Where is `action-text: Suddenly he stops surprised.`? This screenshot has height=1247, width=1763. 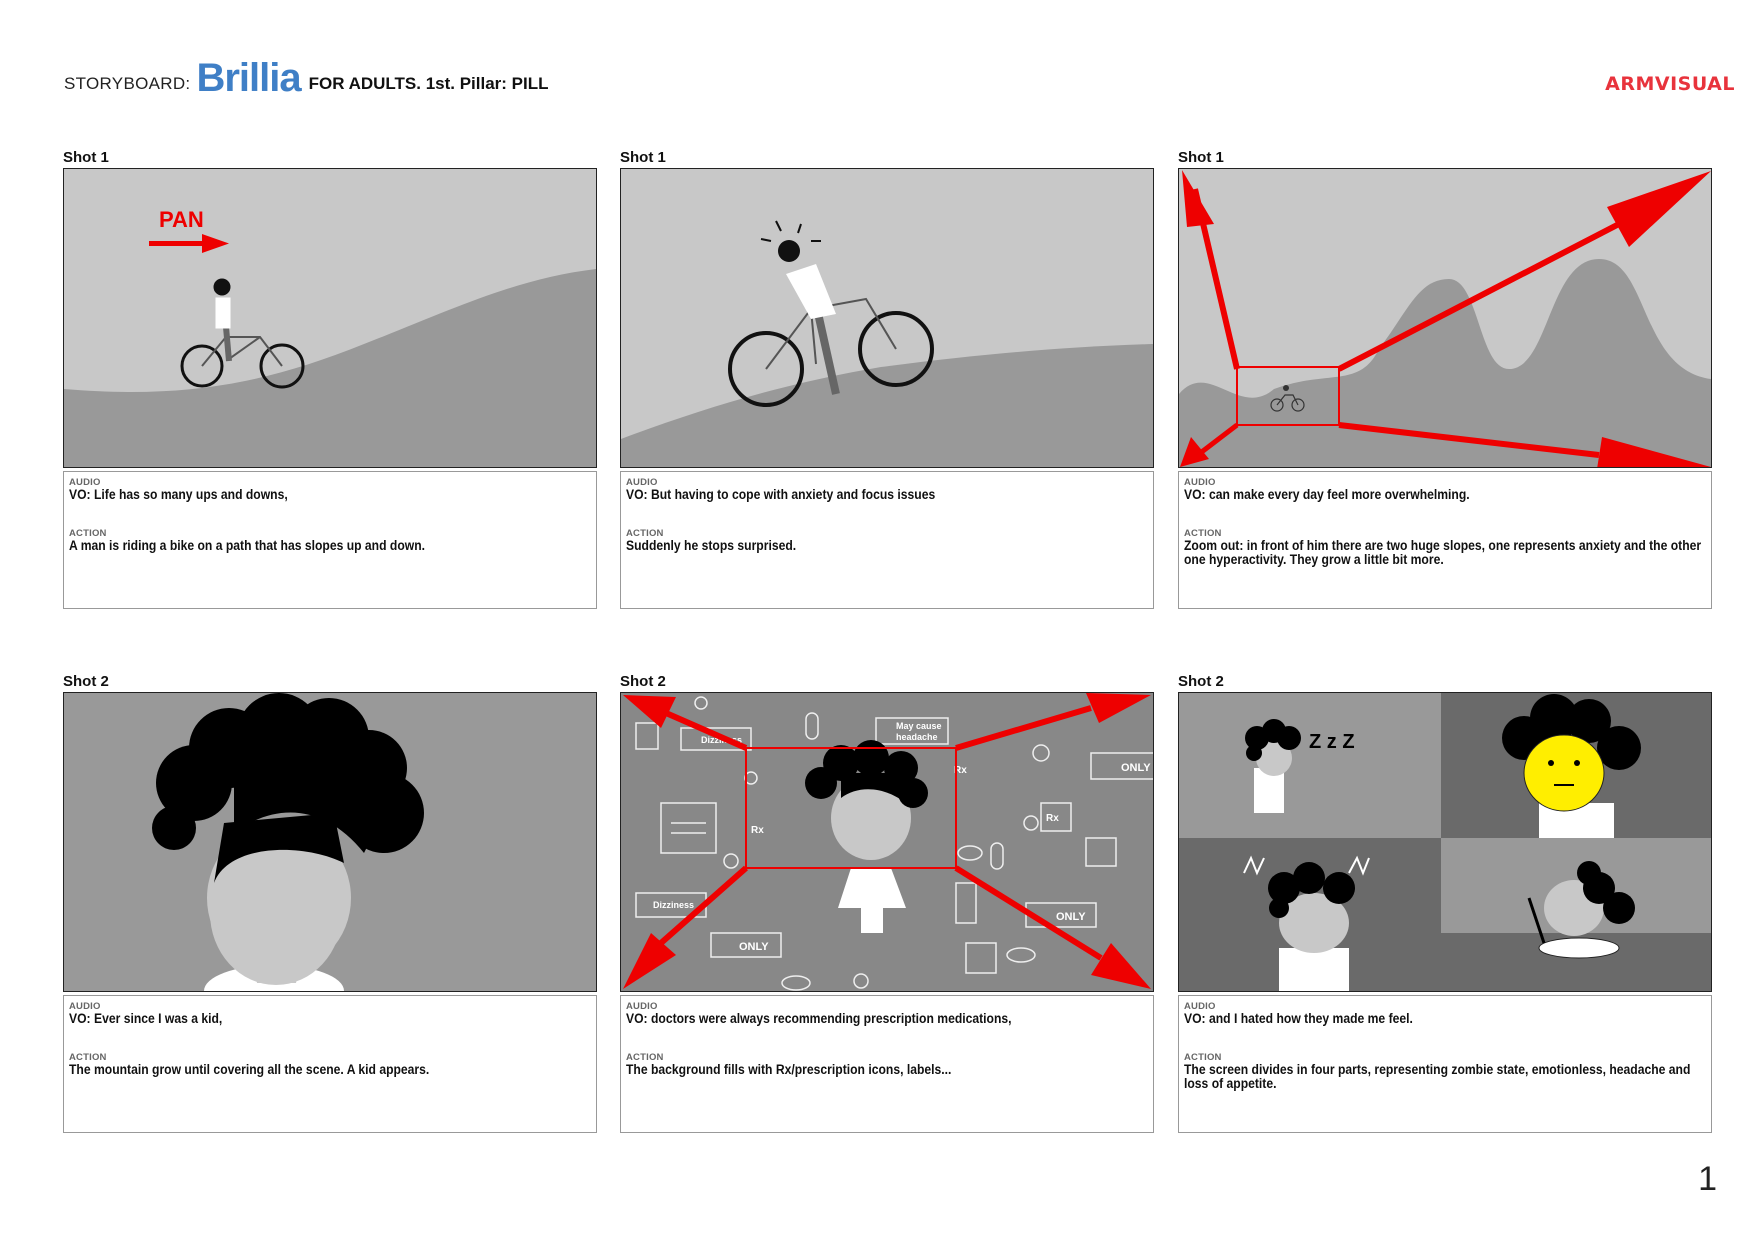 action-text: Suddenly he stops surprised. is located at coordinates (711, 545).